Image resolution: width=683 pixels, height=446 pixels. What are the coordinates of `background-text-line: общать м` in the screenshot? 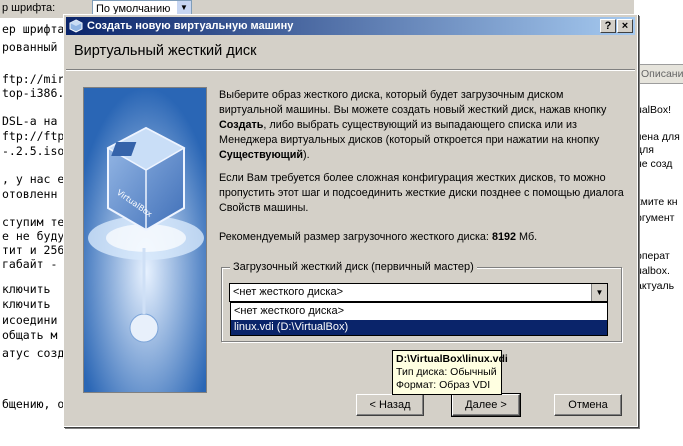 It's located at (30, 335).